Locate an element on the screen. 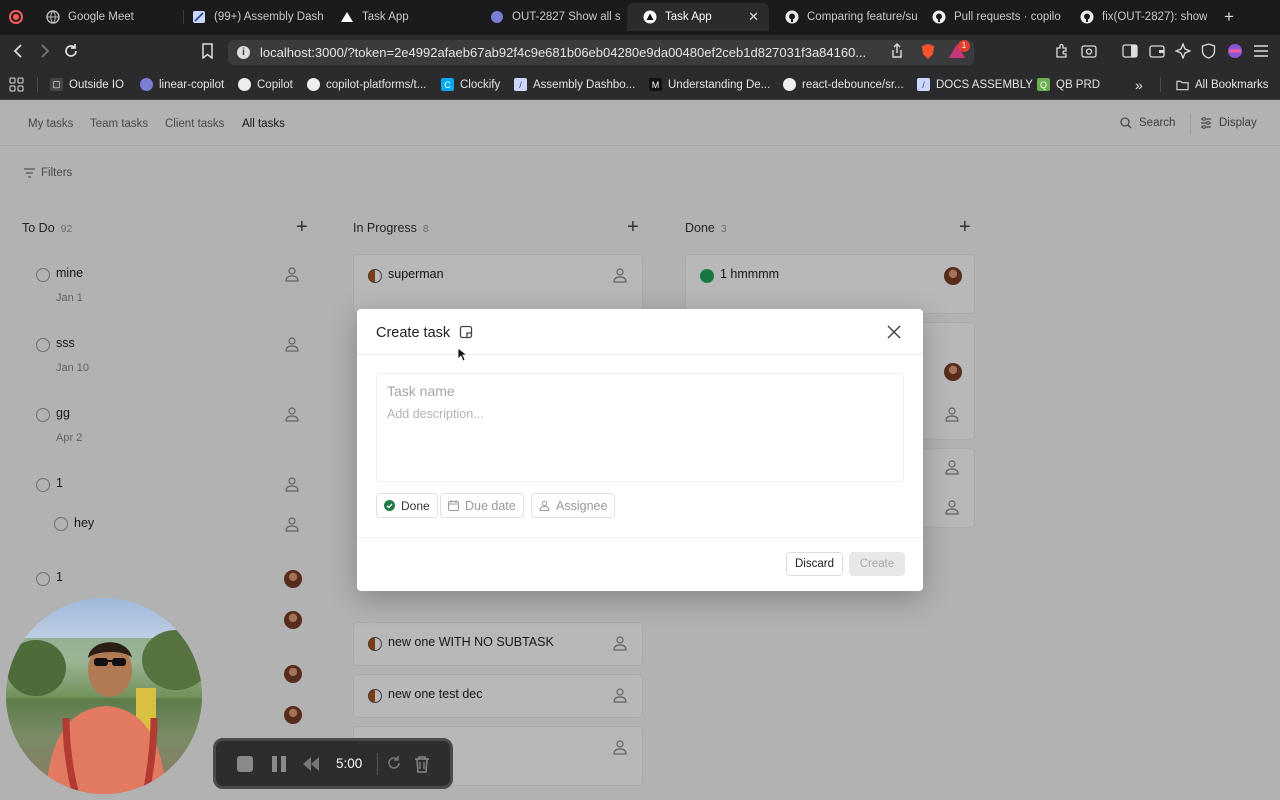 The height and width of the screenshot is (800, 1280). bookmark-item: ▢ Outside IO is located at coordinates (87, 84).